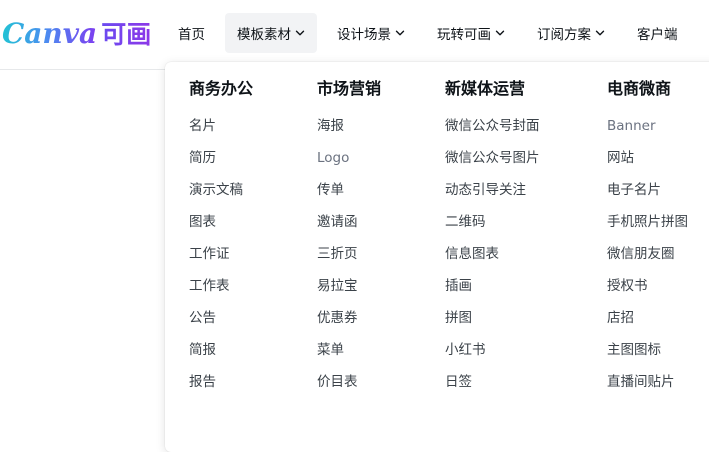 This screenshot has width=709, height=452. Describe the element at coordinates (221, 88) in the screenshot. I see `column-title: 商务办公` at that location.